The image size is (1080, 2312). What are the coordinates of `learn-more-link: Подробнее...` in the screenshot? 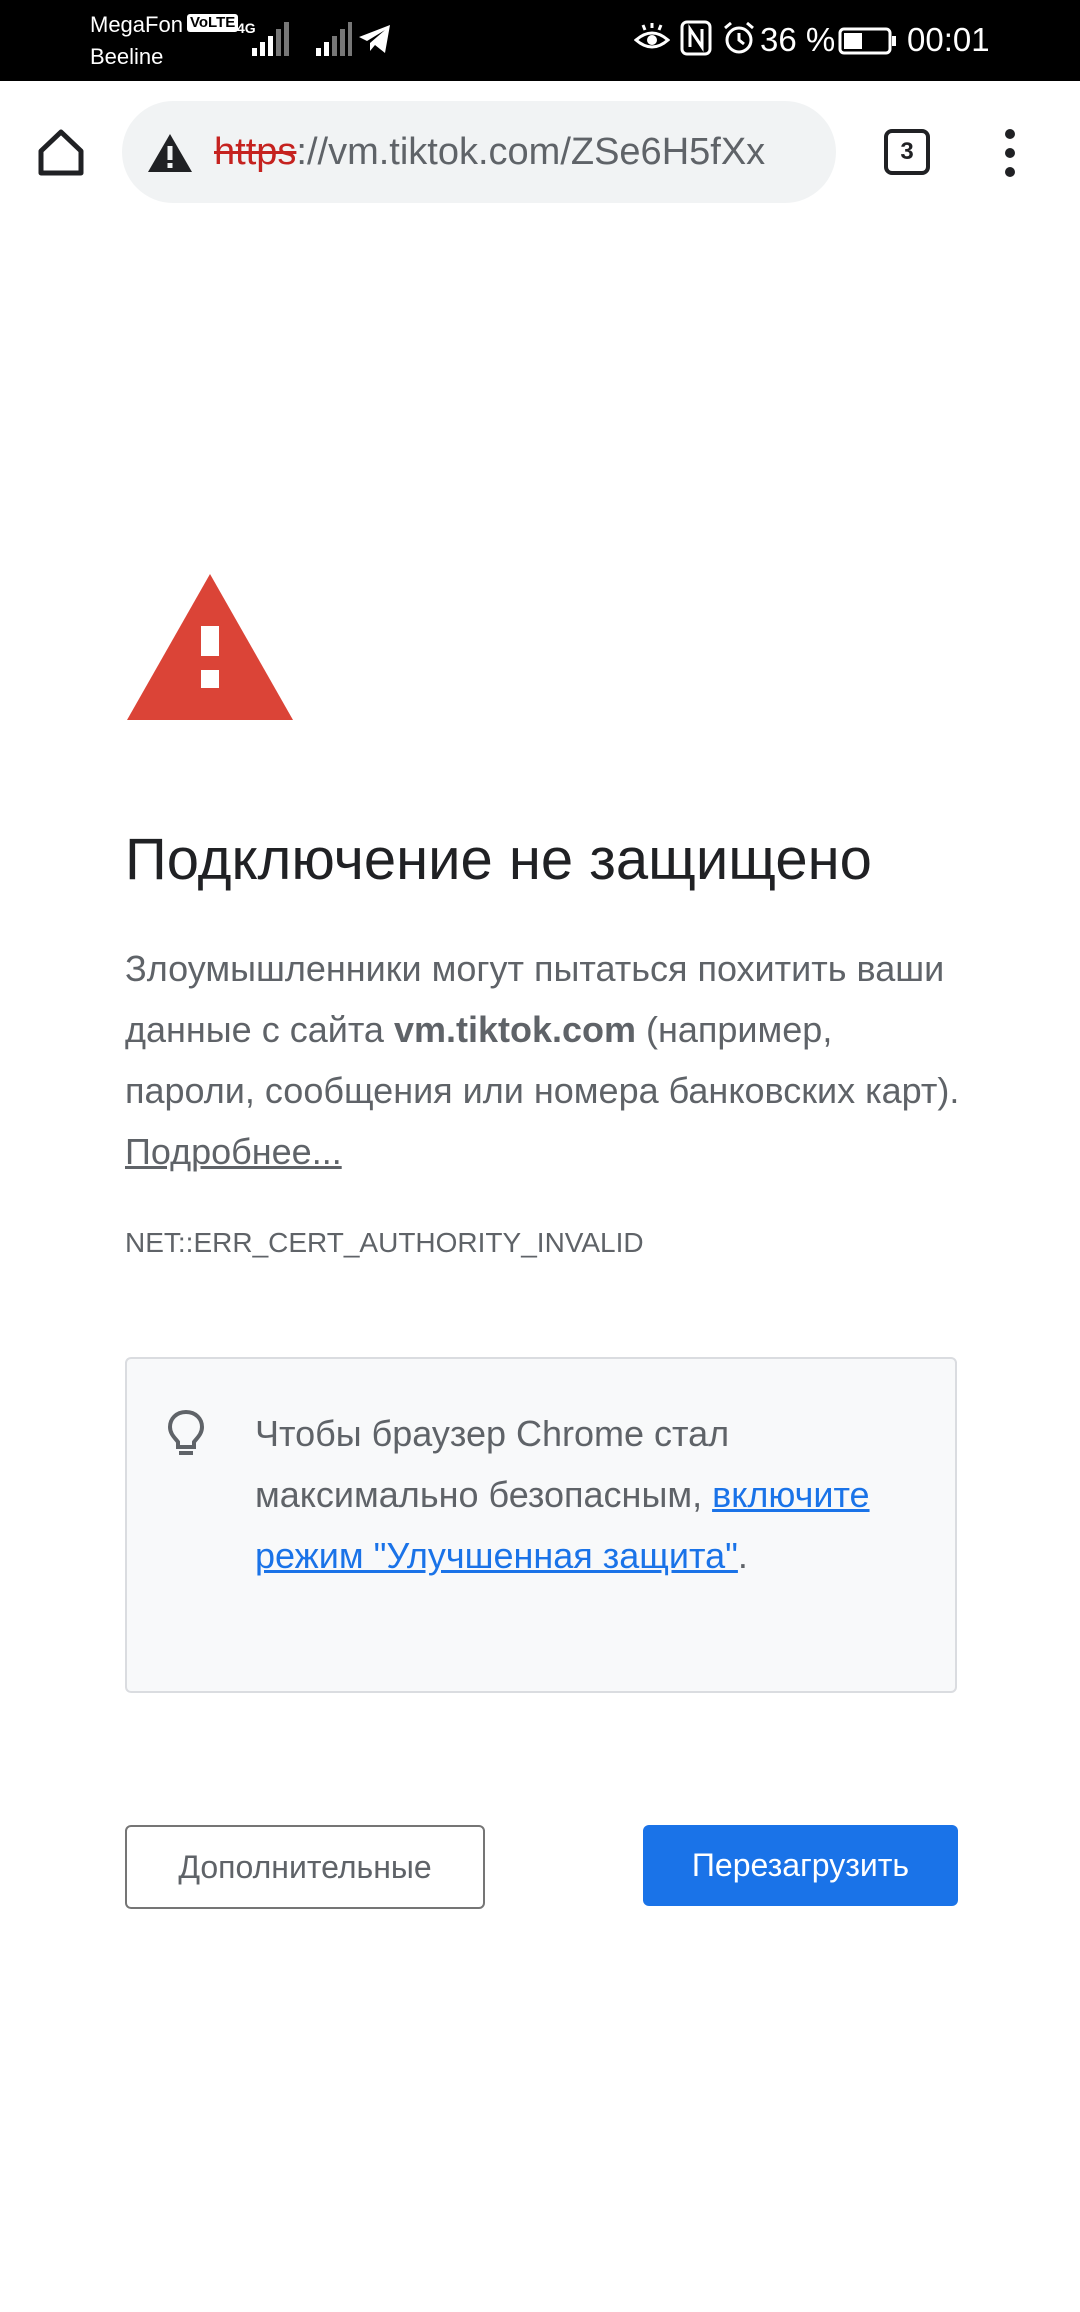 It's located at (233, 1151).